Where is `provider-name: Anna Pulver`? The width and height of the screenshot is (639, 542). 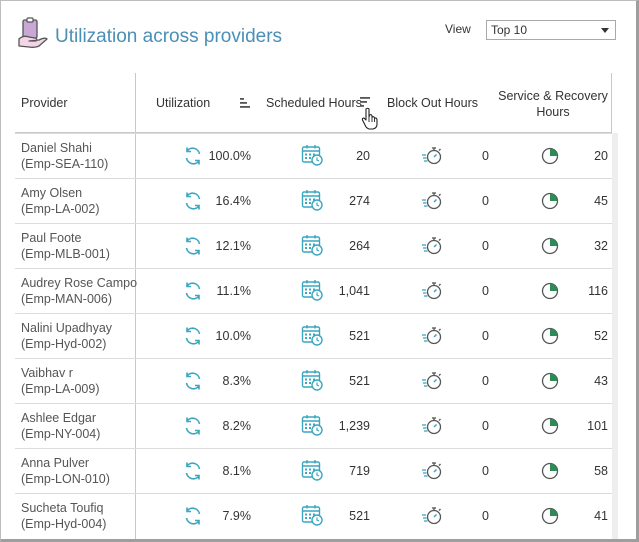 provider-name: Anna Pulver is located at coordinates (55, 463).